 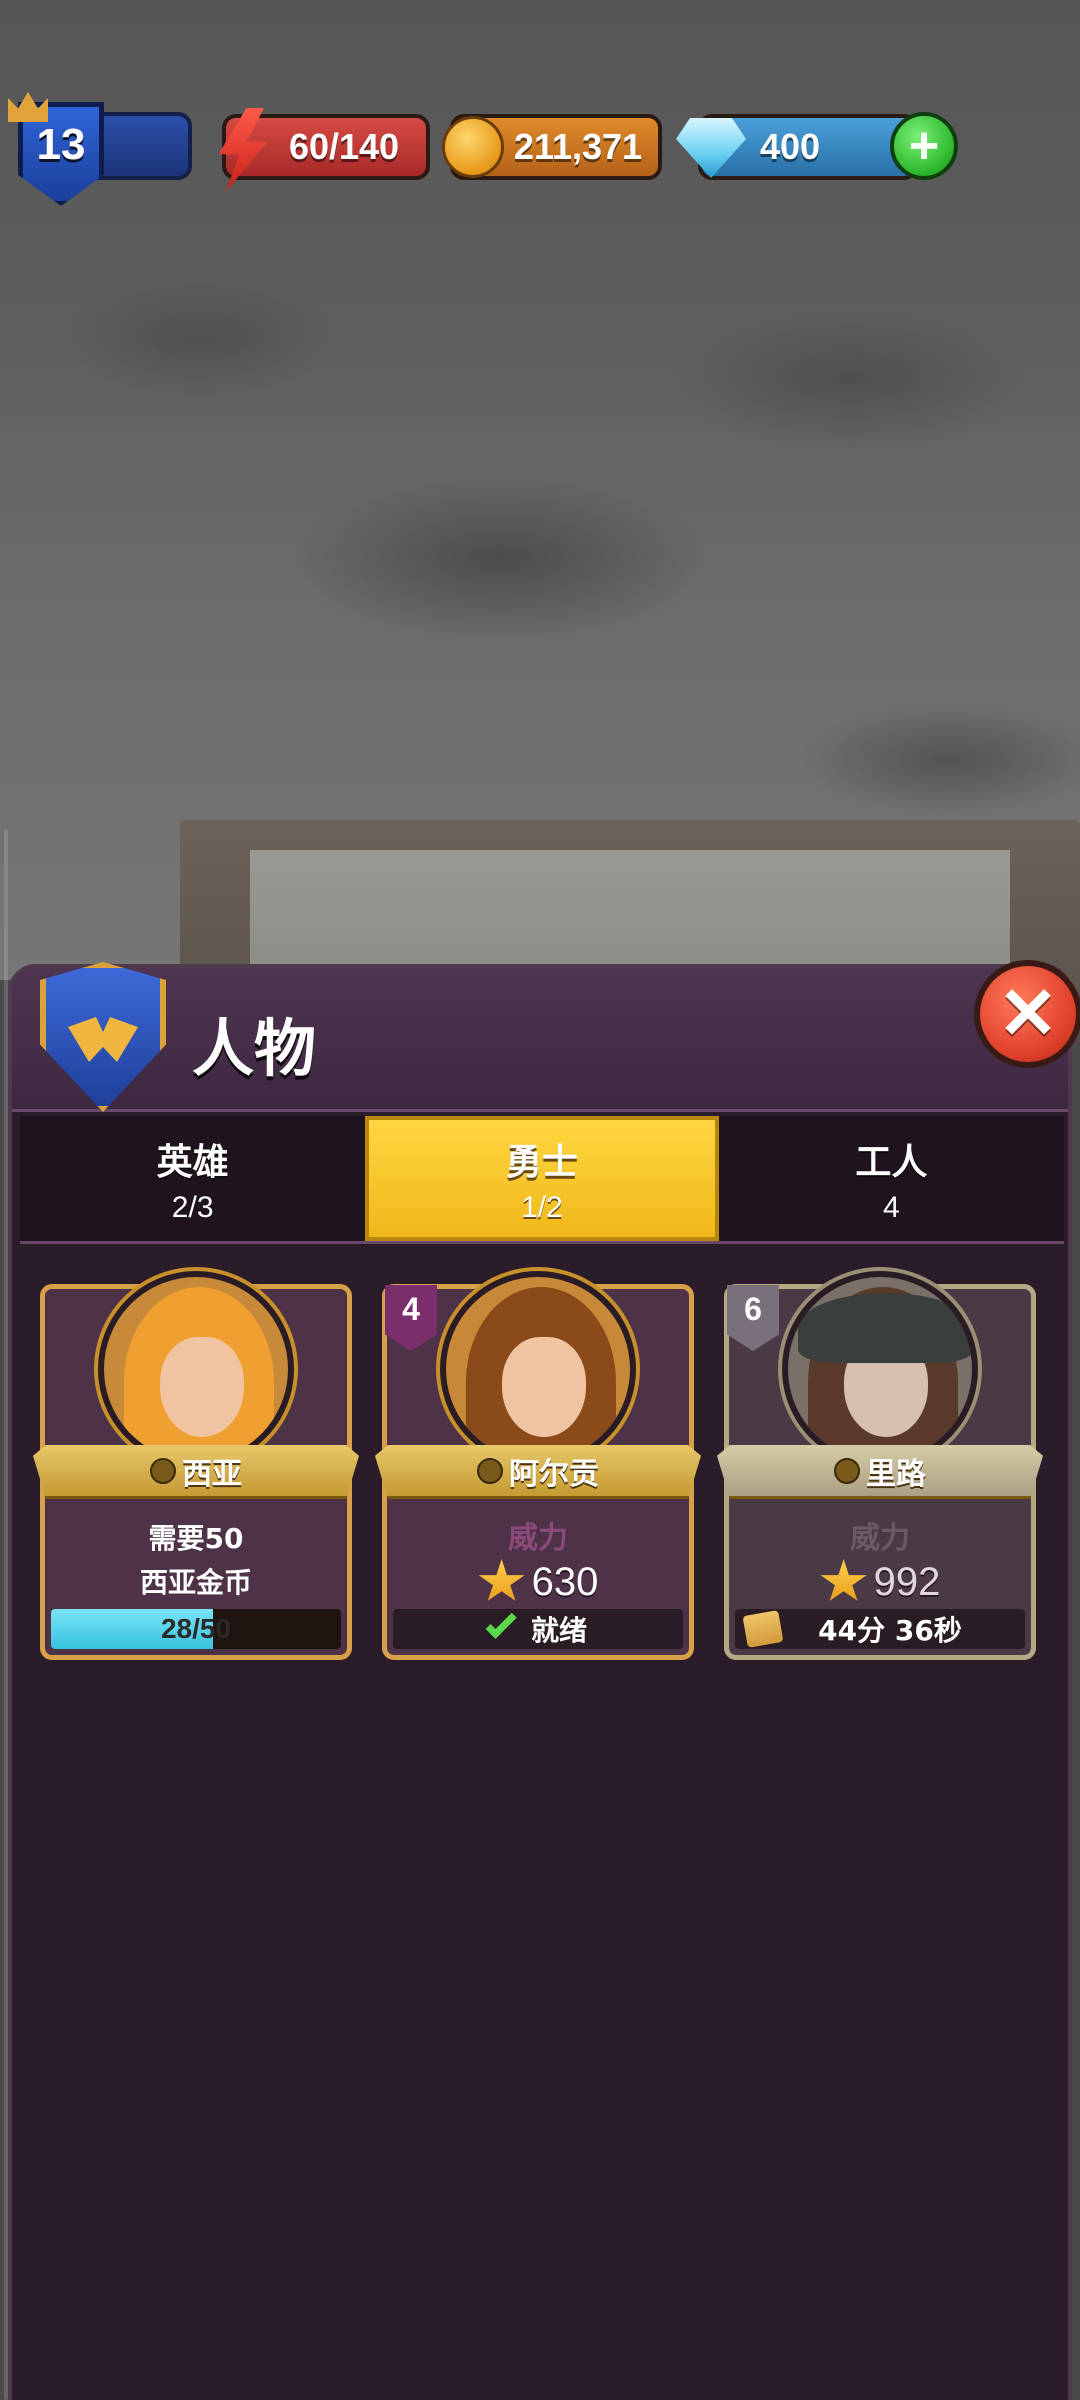 What do you see at coordinates (565, 1581) in the screenshot?
I see `power-value: 630` at bounding box center [565, 1581].